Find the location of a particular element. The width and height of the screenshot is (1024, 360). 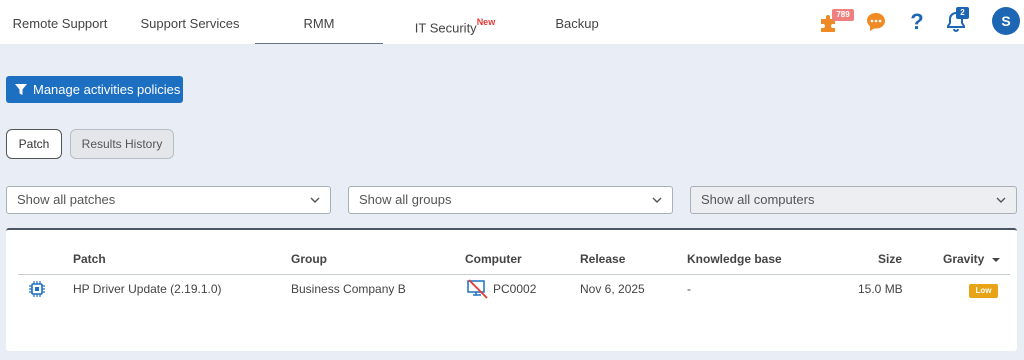

filter-icon is located at coordinates (21, 89).